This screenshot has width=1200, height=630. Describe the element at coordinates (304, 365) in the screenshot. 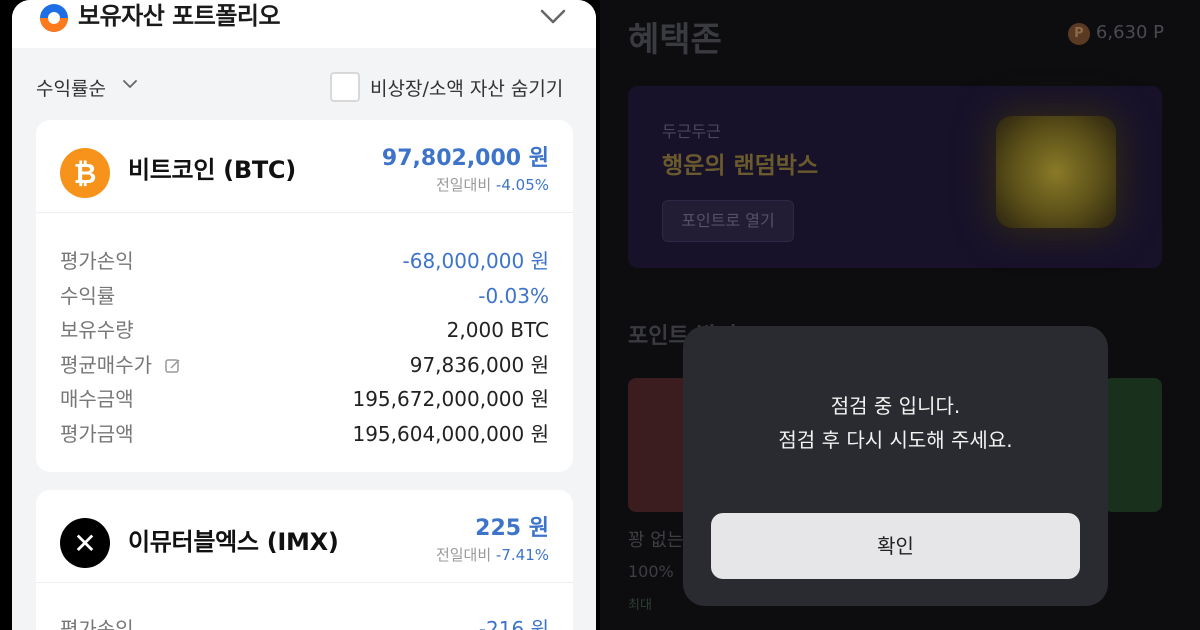

I see `detail-row: 평균매수가 97,836,000 원` at that location.